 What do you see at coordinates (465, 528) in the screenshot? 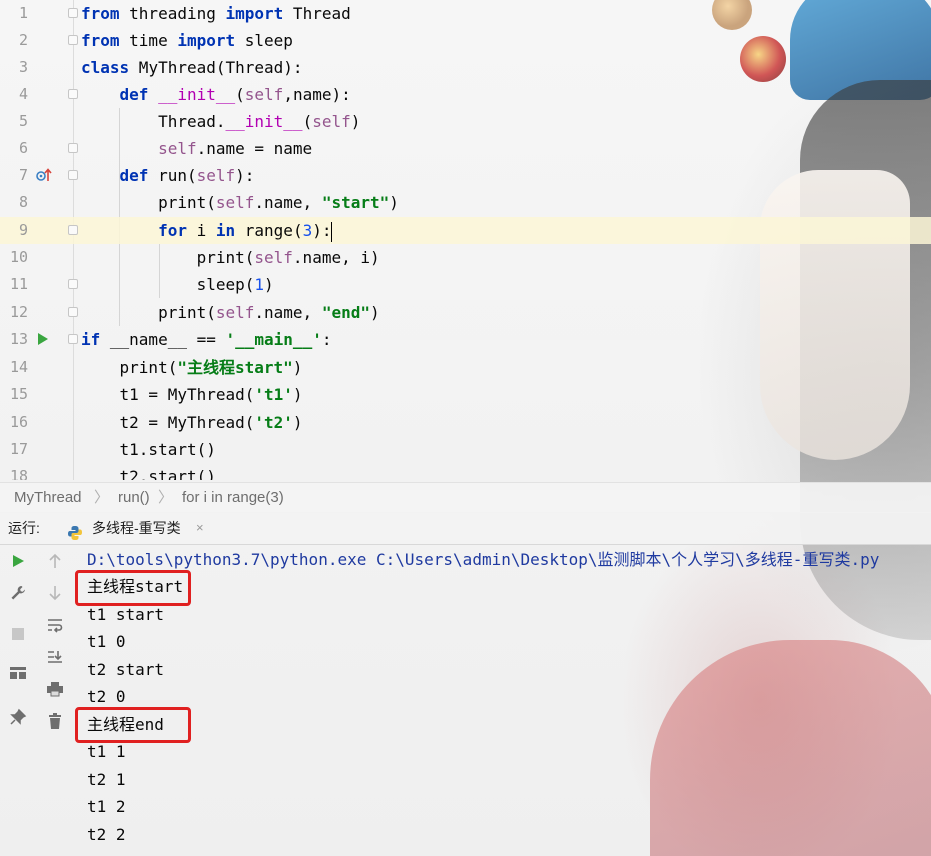
I see `run-tool-window-header: 运行: 多线程-重写类 ×` at bounding box center [465, 528].